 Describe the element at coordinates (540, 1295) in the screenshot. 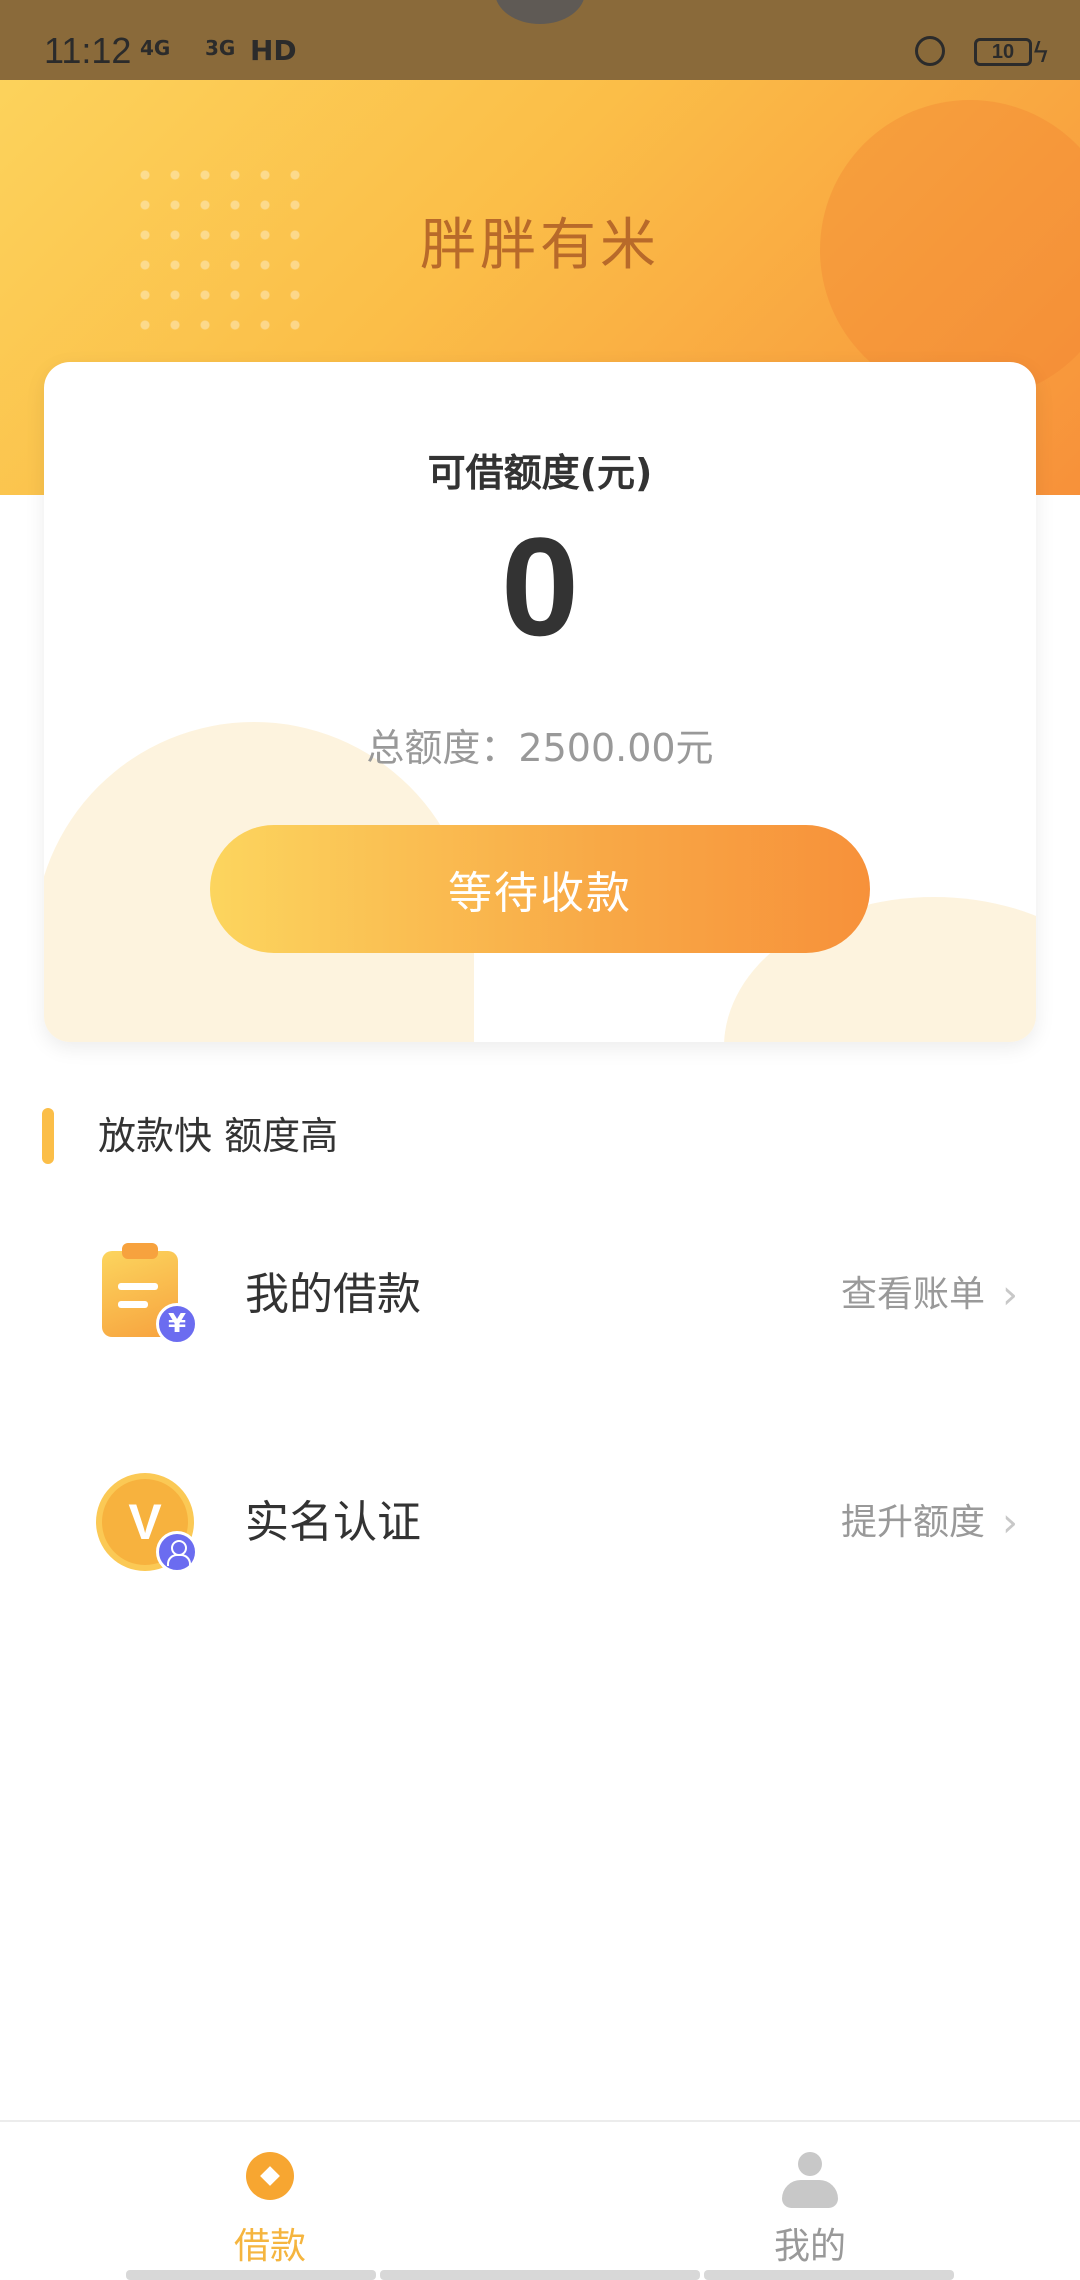

I see `list-item-my-loans: ¥ 我的借款 查看账单 ›` at that location.